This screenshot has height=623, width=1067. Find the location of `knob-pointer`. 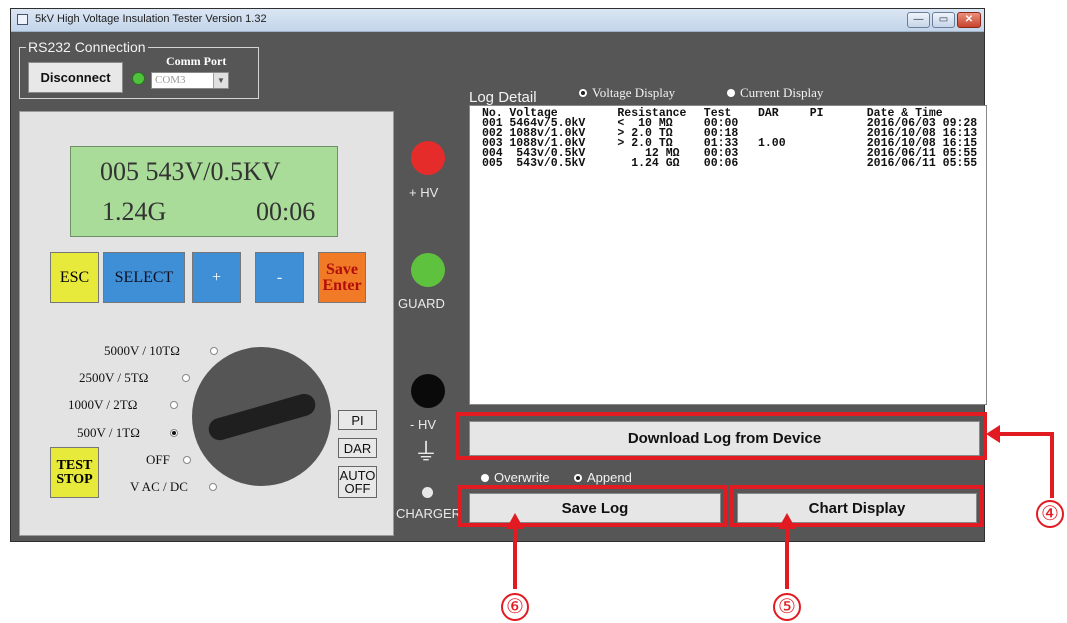

knob-pointer is located at coordinates (262, 417).